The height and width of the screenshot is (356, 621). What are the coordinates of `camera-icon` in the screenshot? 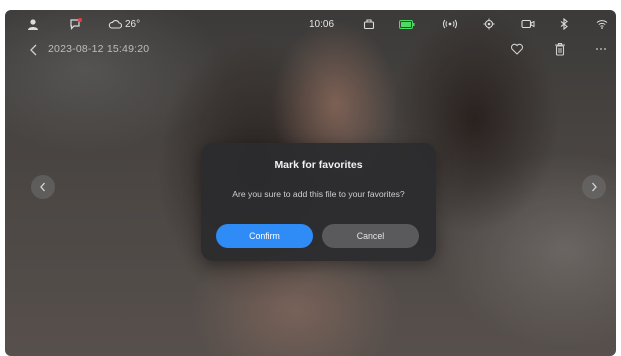 It's located at (528, 24).